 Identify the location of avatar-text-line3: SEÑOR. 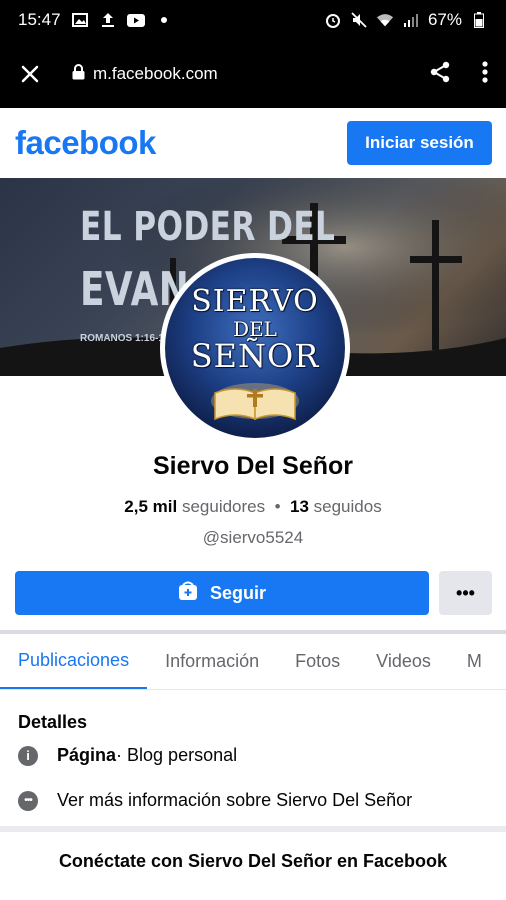
(255, 356).